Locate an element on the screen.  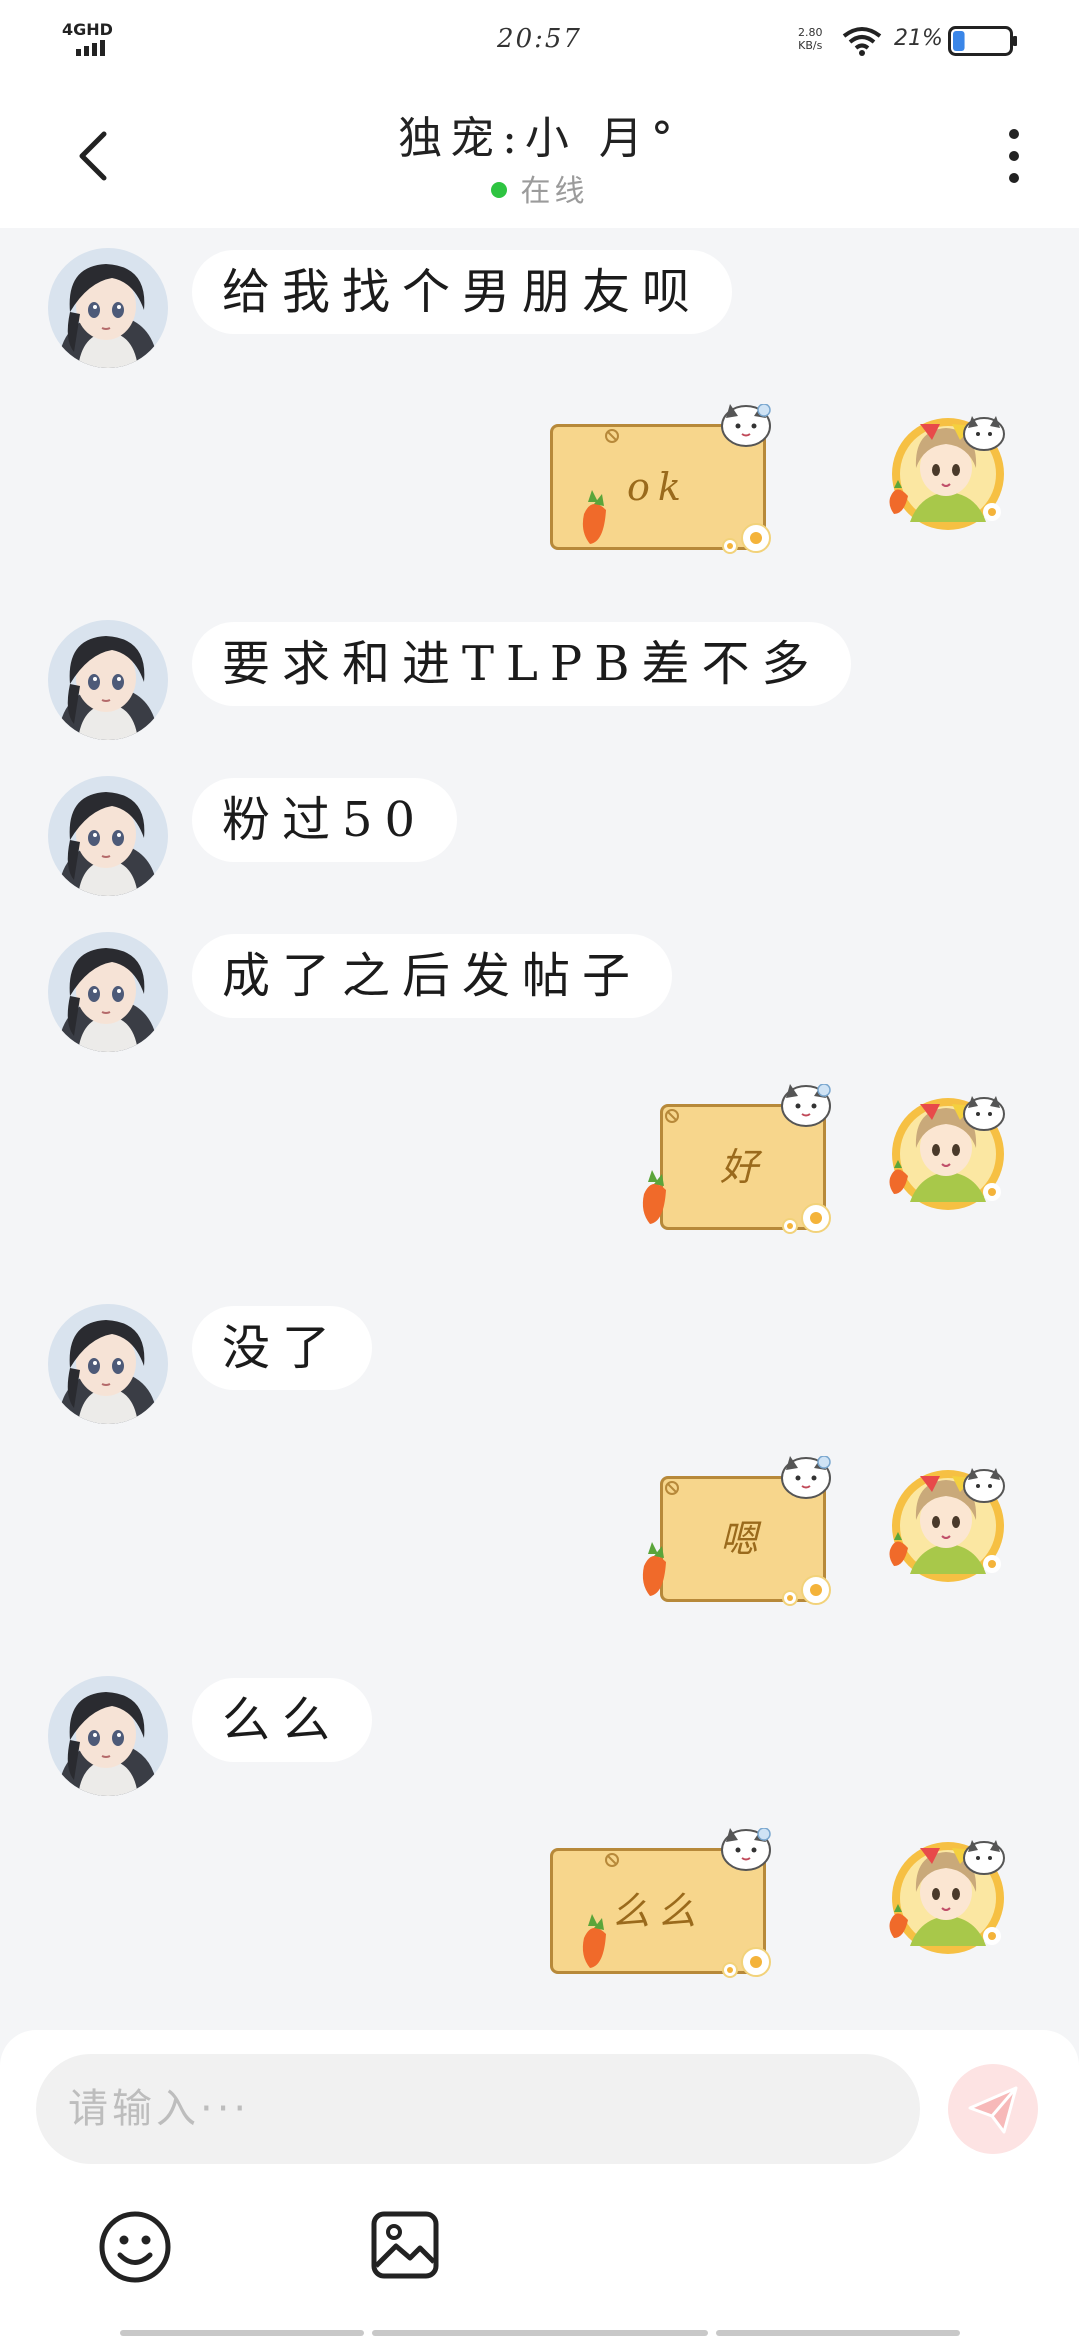
network-rate: 2.80 KB/s is located at coordinates (810, 39).